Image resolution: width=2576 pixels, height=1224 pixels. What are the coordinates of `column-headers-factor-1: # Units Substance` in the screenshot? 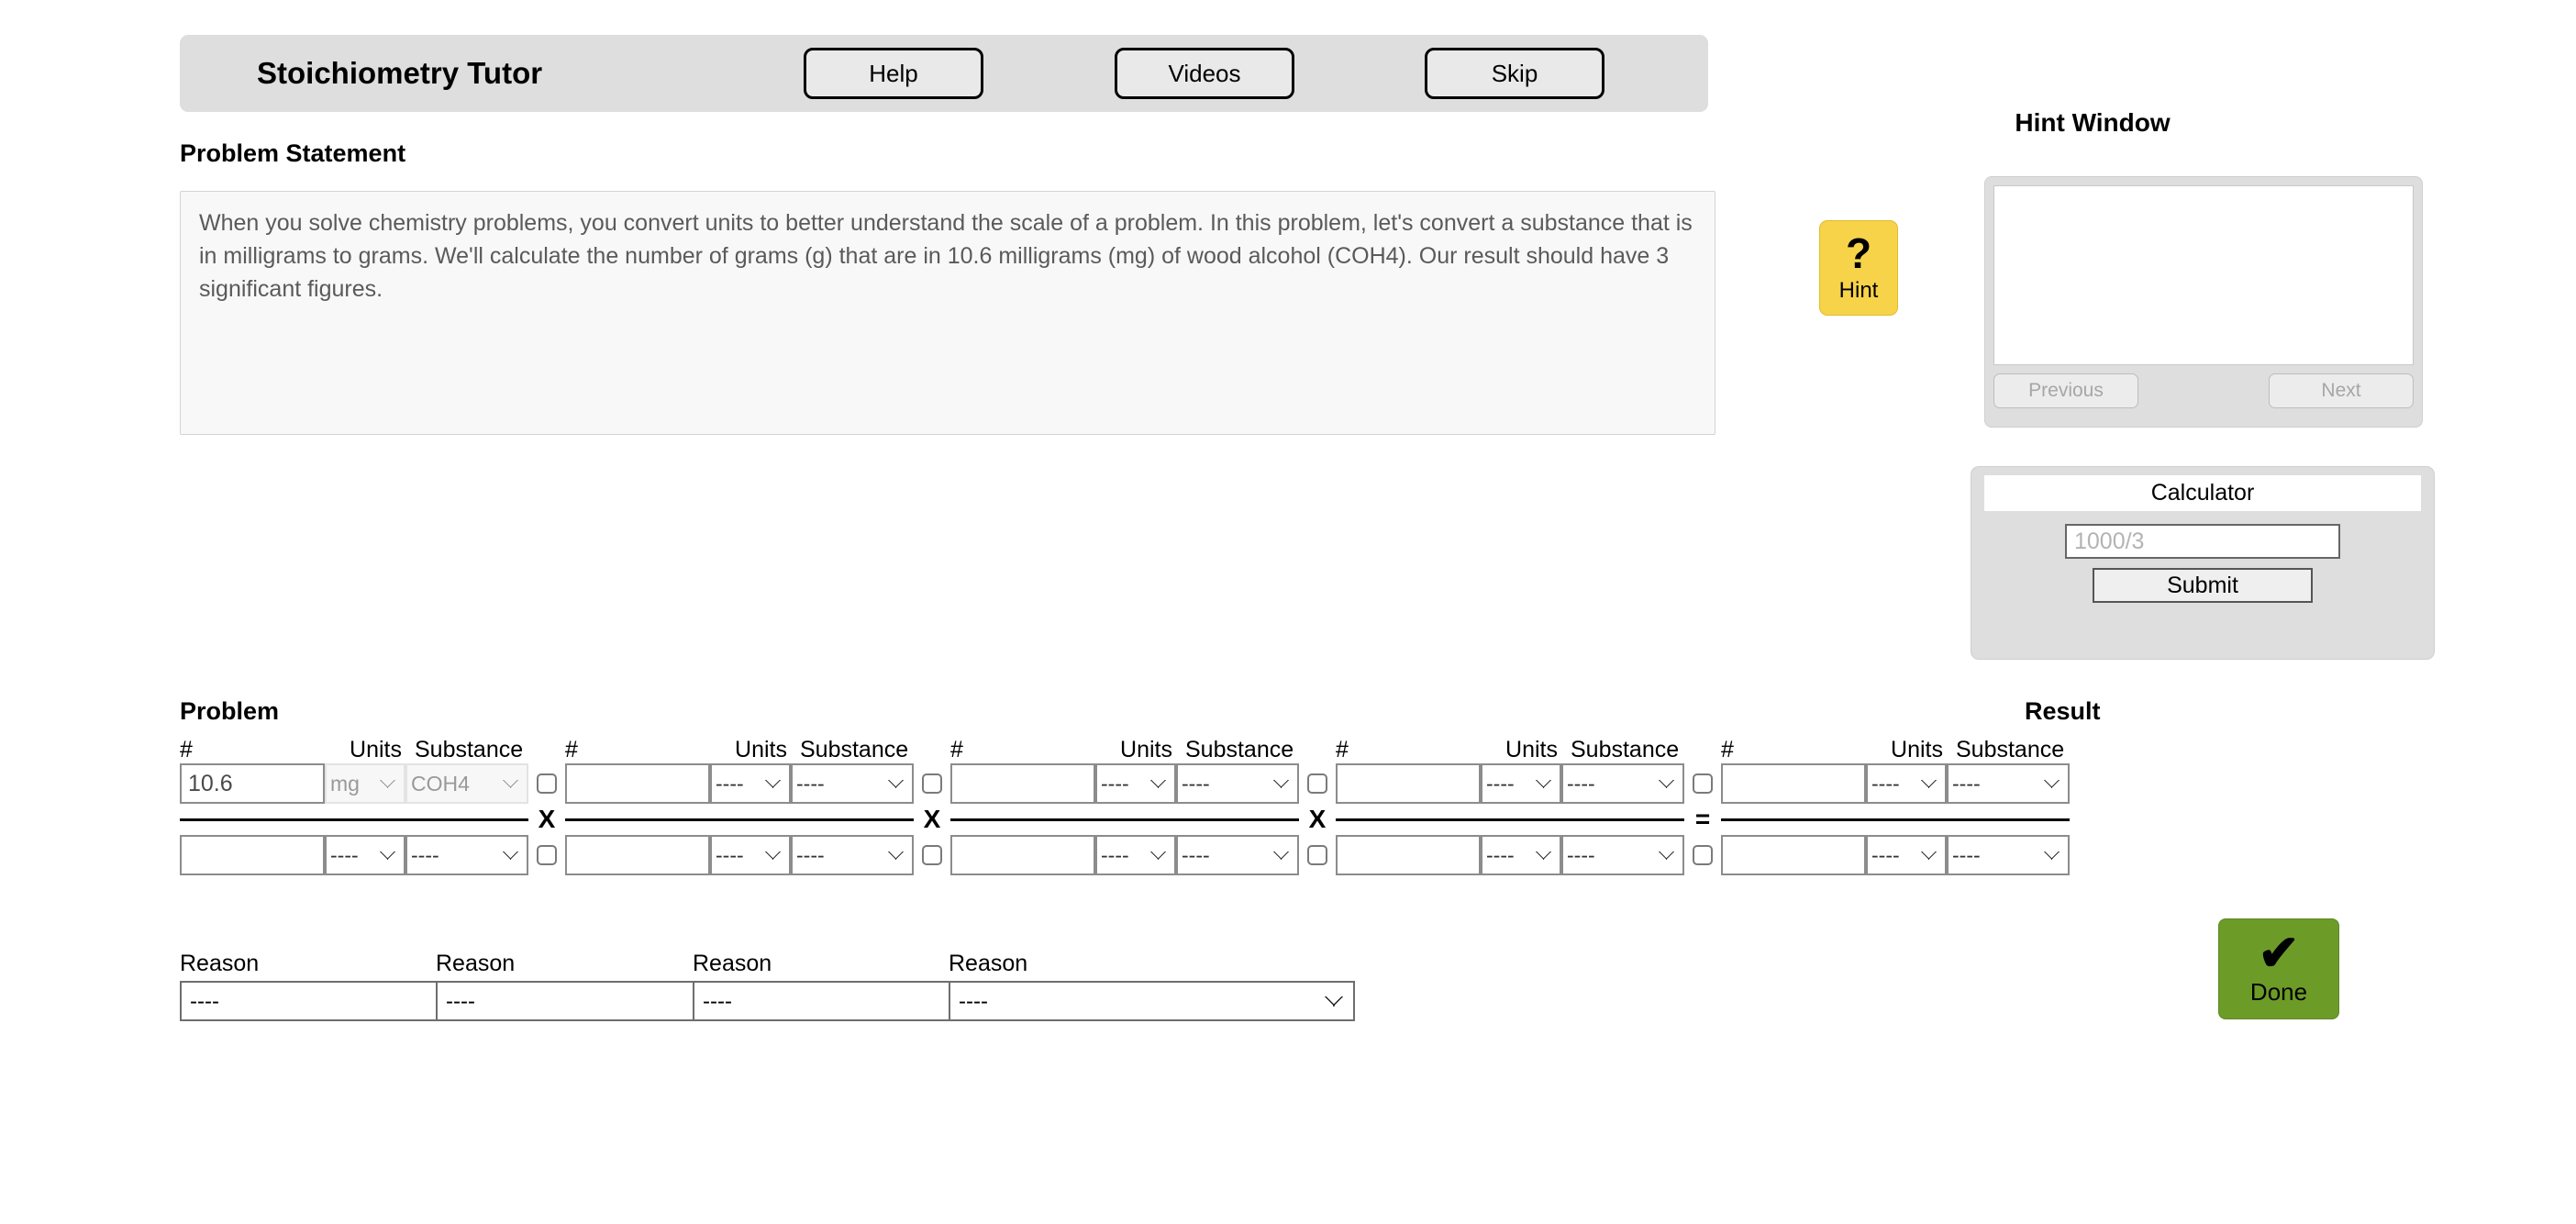 It's located at (739, 747).